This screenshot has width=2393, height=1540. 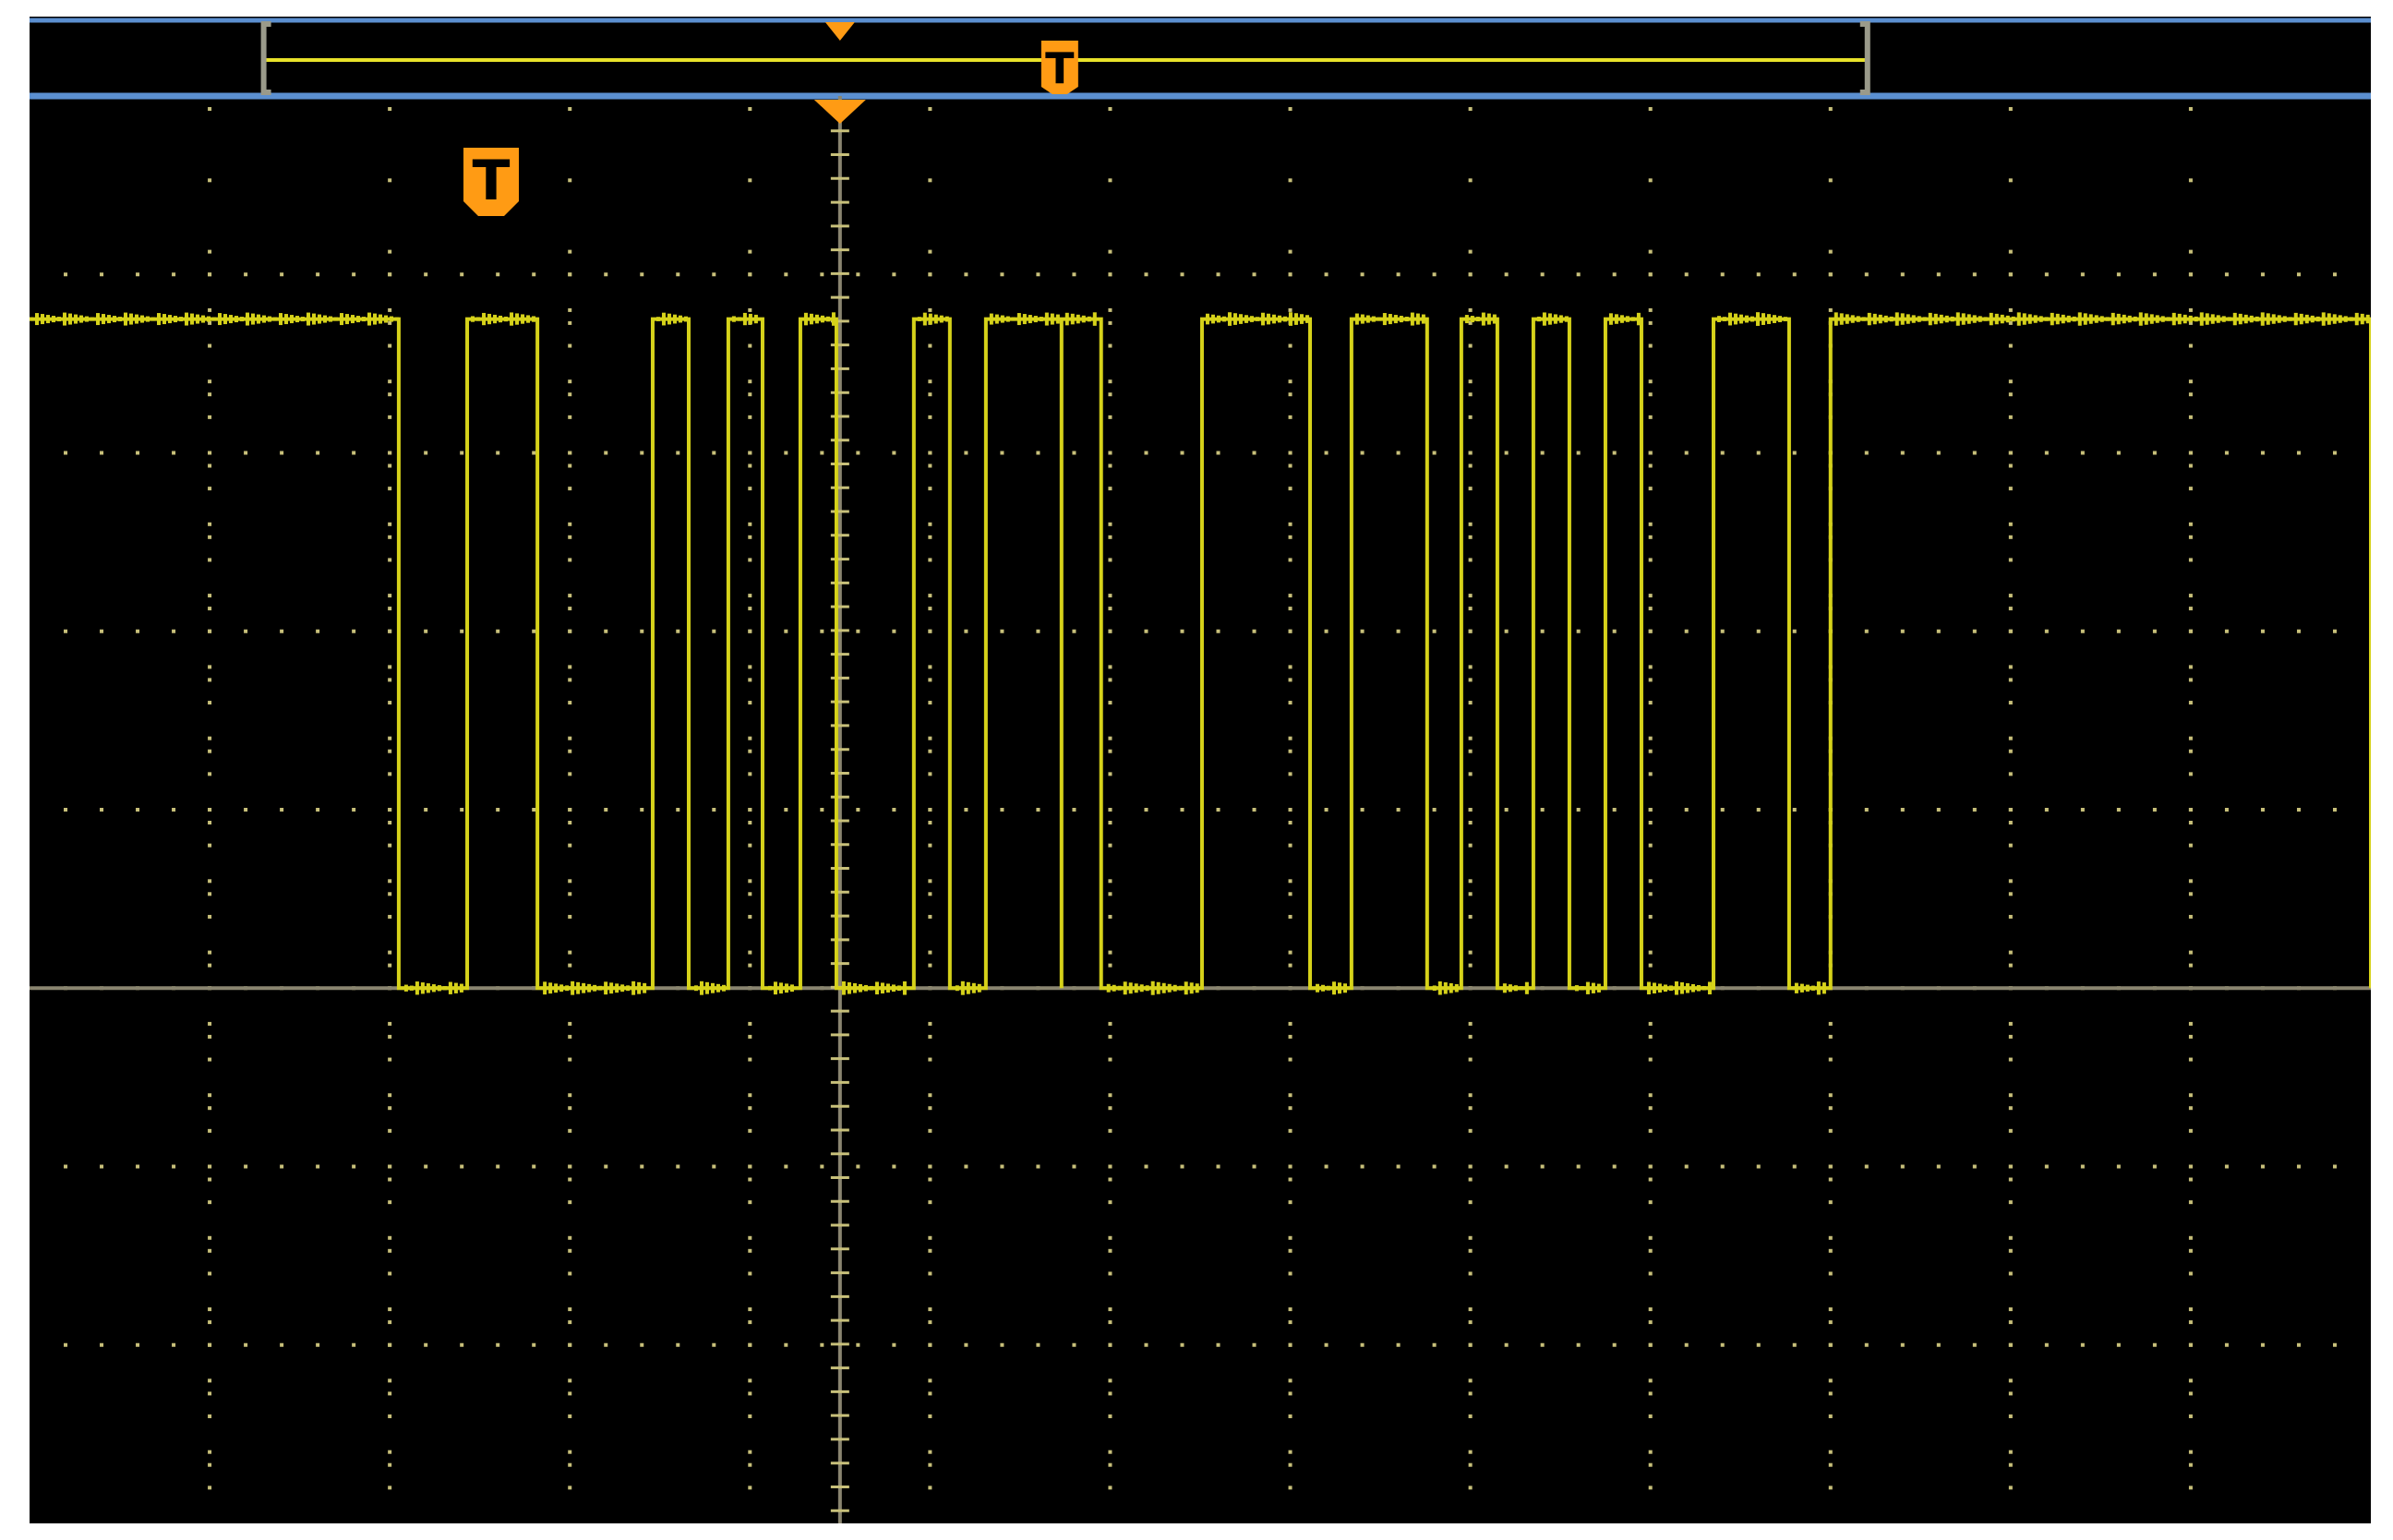 I want to click on overview-trigger-arrow-icon, so click(x=839, y=31).